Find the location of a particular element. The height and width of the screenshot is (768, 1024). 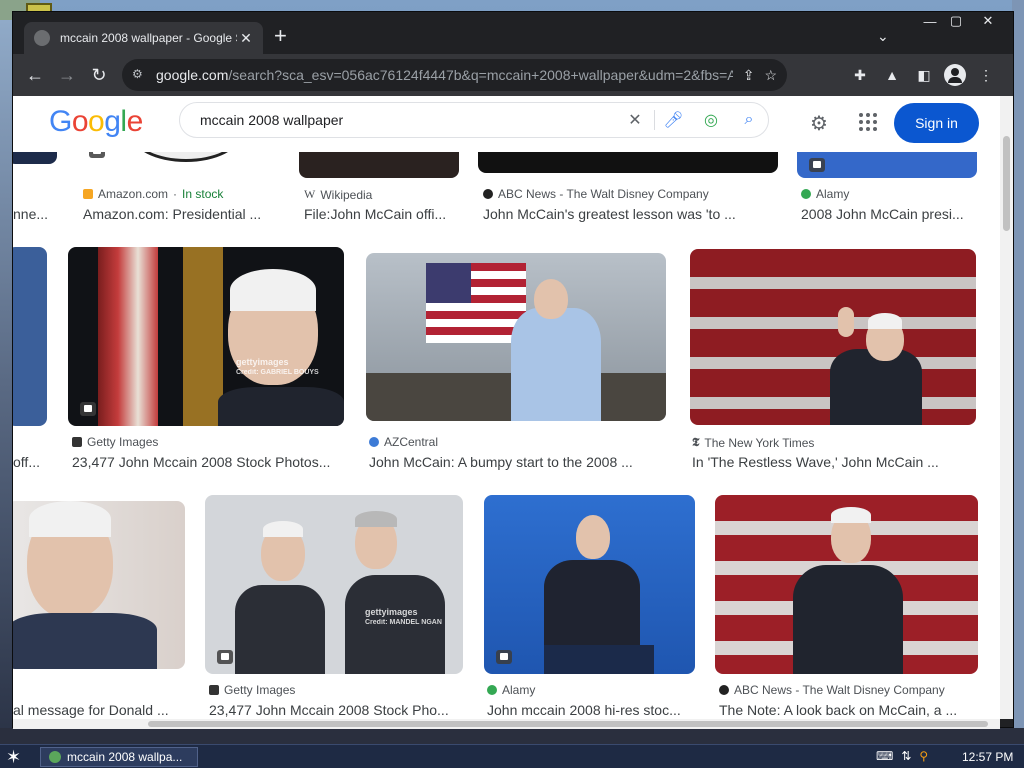

forward-icon: → is located at coordinates (67, 75).